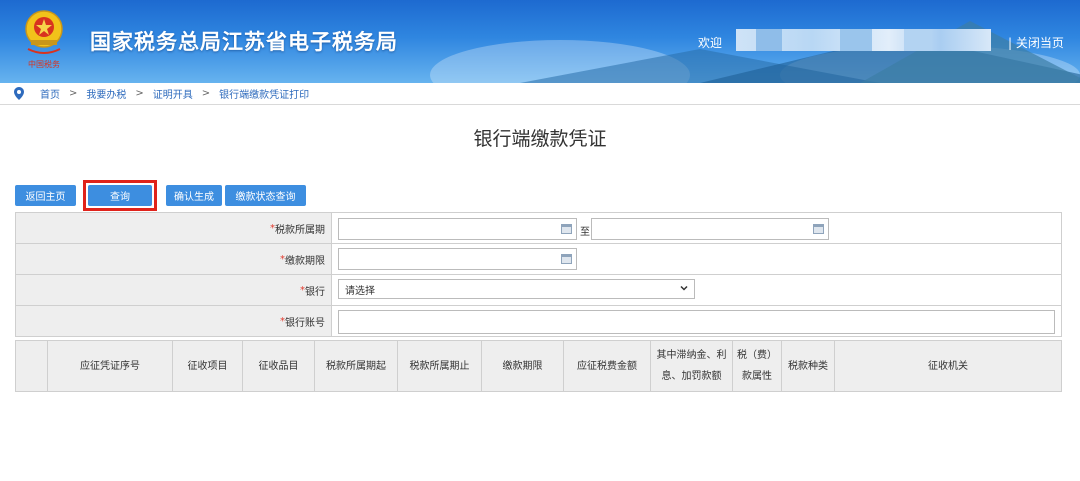  What do you see at coordinates (50, 93) in the screenshot?
I see `breadcrumb-home: 首页` at bounding box center [50, 93].